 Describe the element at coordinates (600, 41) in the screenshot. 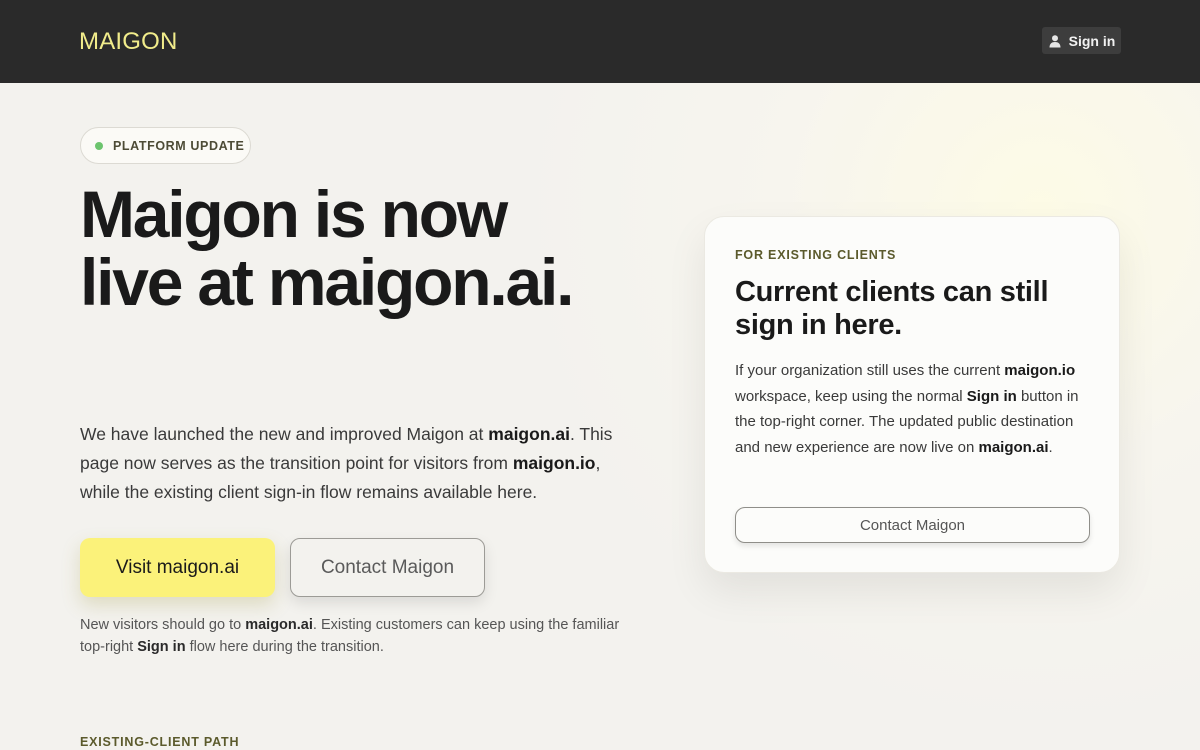

I see `top-navigation-bar: MAIGON Sign in` at that location.